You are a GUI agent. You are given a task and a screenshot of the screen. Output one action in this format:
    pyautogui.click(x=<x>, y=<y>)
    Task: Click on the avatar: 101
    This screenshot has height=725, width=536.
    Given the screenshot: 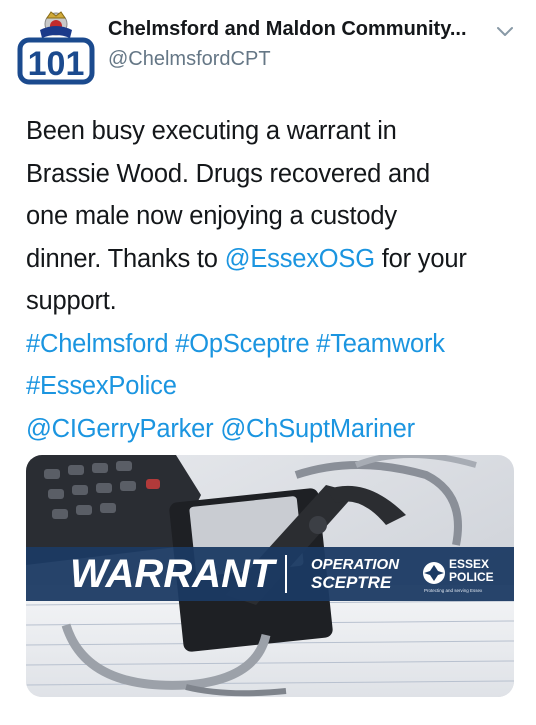 What is the action you would take?
    pyautogui.click(x=56, y=47)
    